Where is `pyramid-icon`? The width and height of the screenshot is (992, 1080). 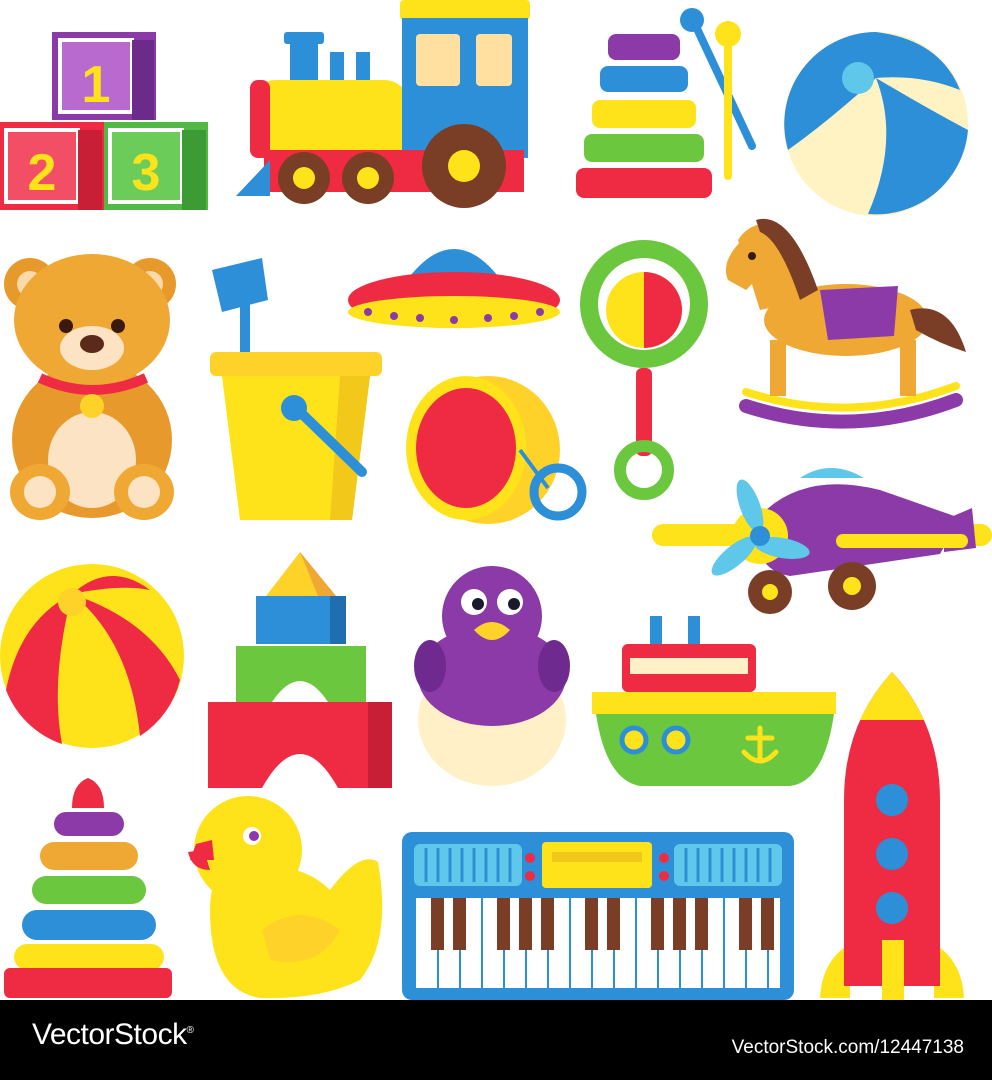 pyramid-icon is located at coordinates (88, 888).